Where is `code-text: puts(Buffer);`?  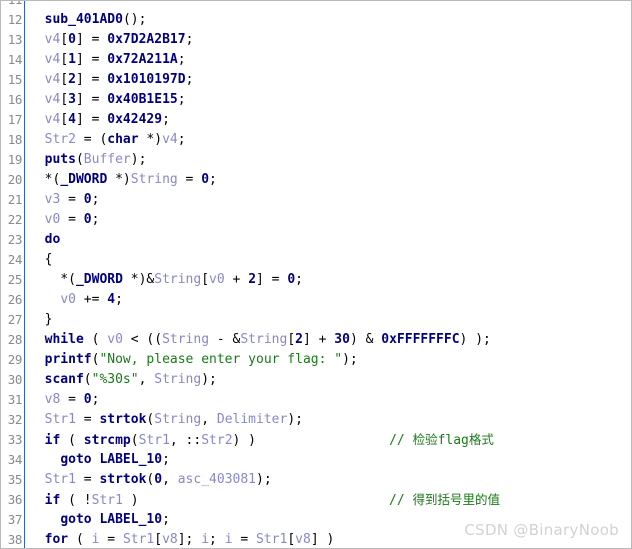 code-text: puts(Buffer); is located at coordinates (328, 160).